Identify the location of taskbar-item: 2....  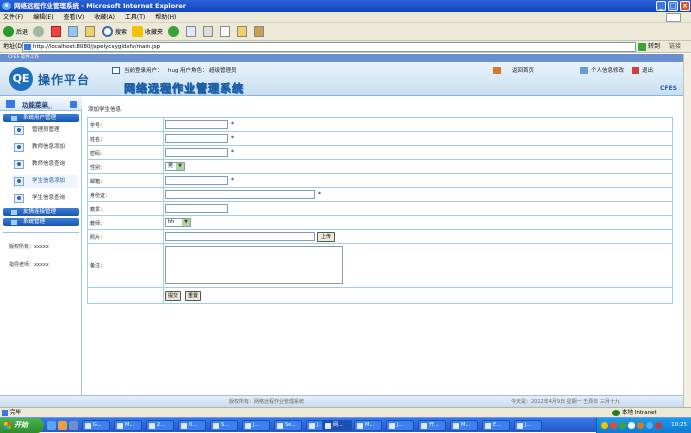
(160, 425).